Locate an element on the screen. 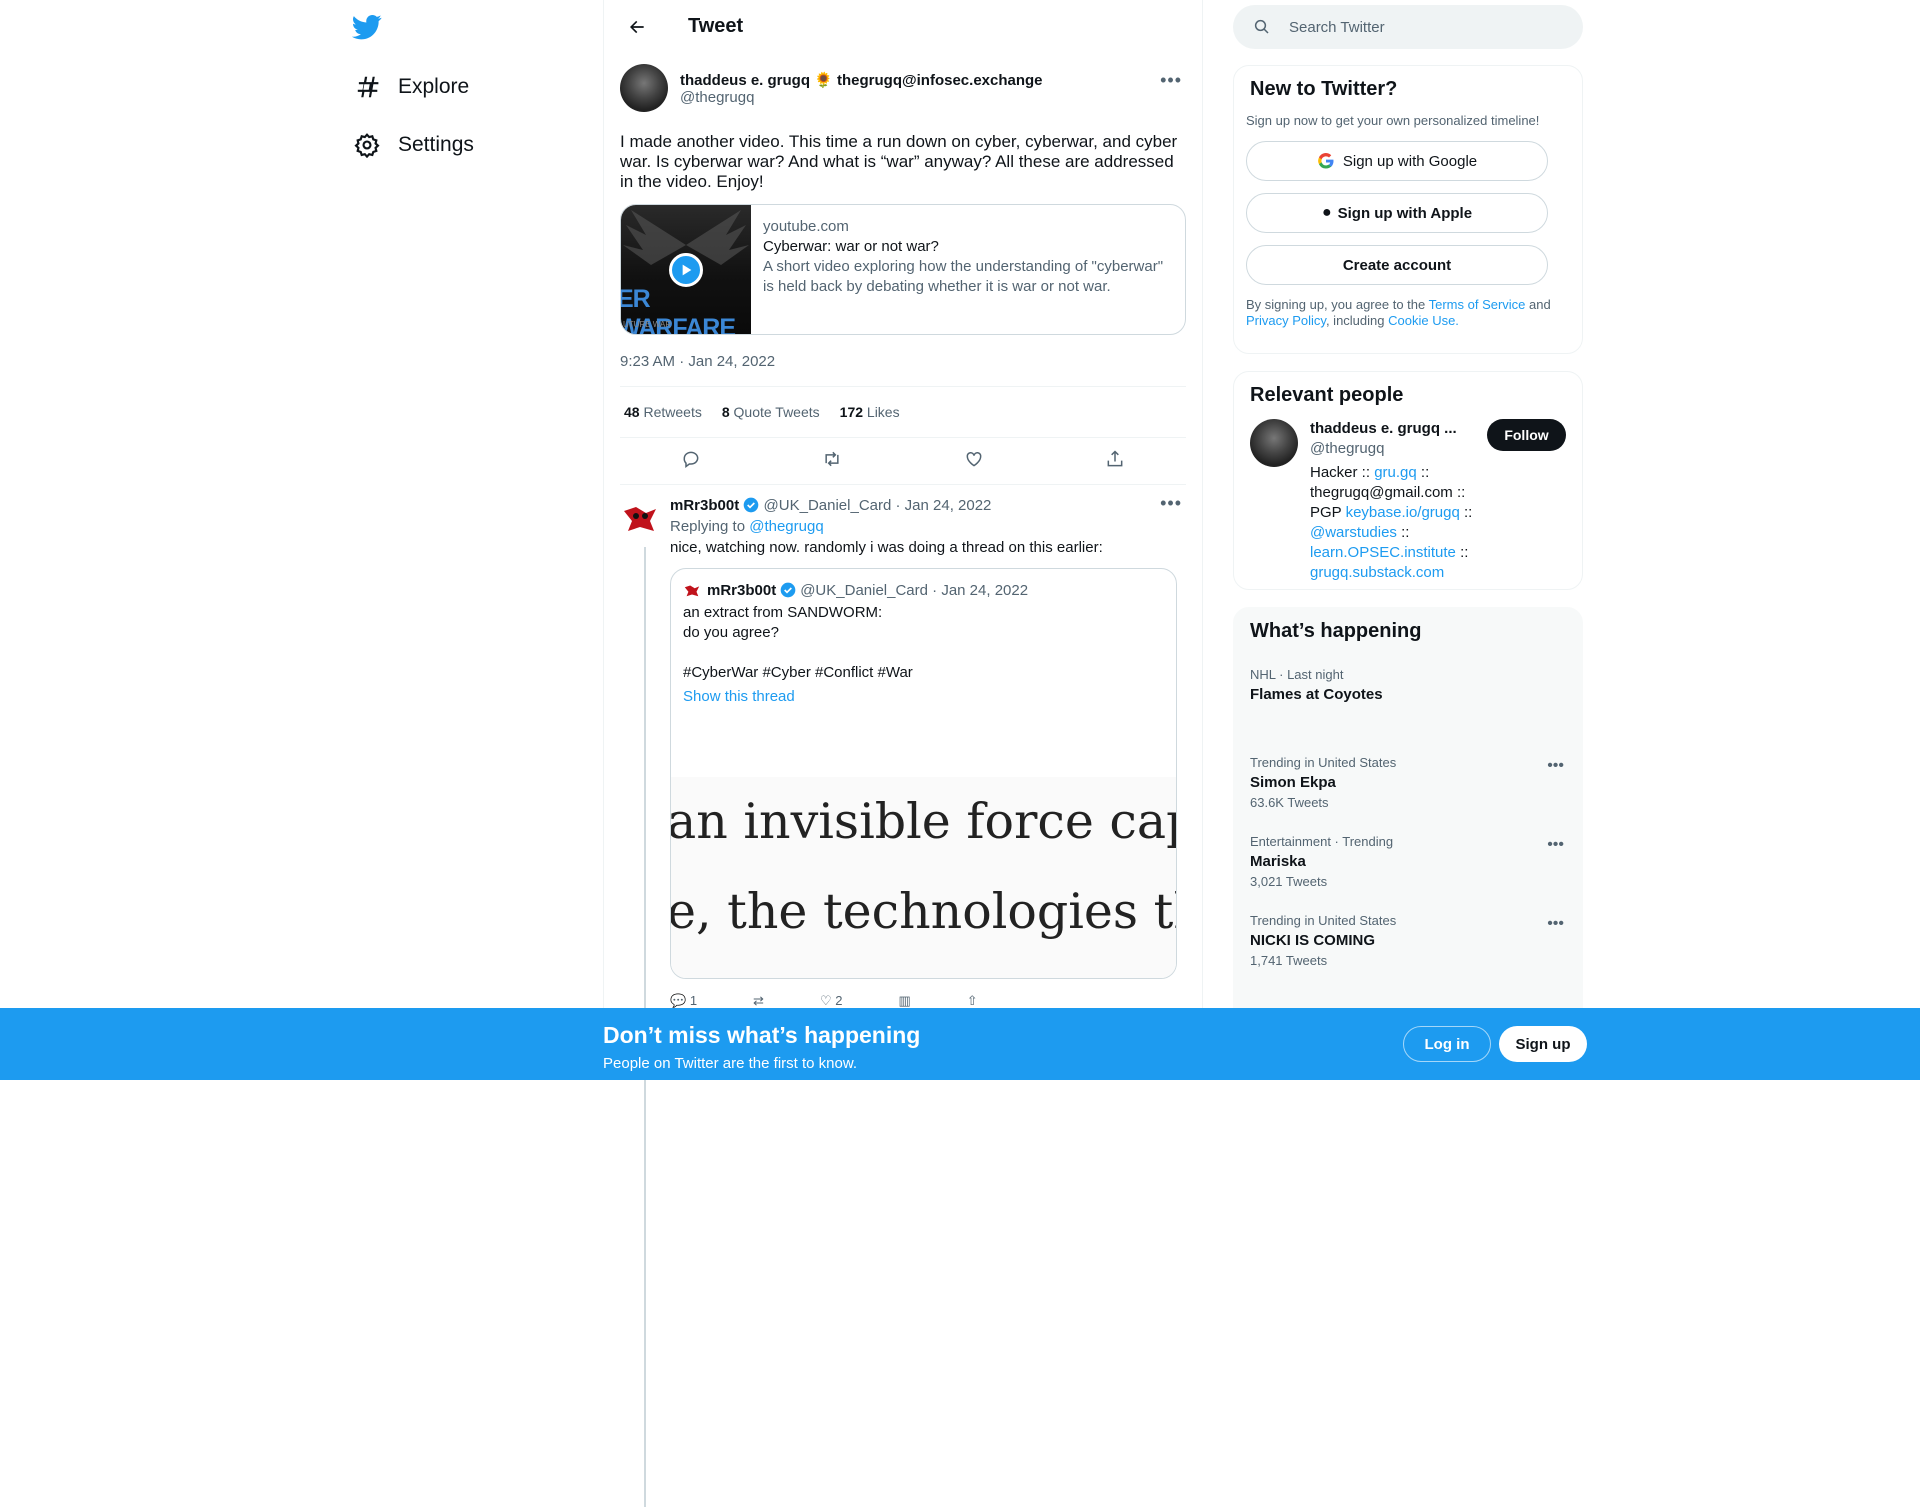 This screenshot has height=1507, width=1920. like-icon is located at coordinates (974, 461).